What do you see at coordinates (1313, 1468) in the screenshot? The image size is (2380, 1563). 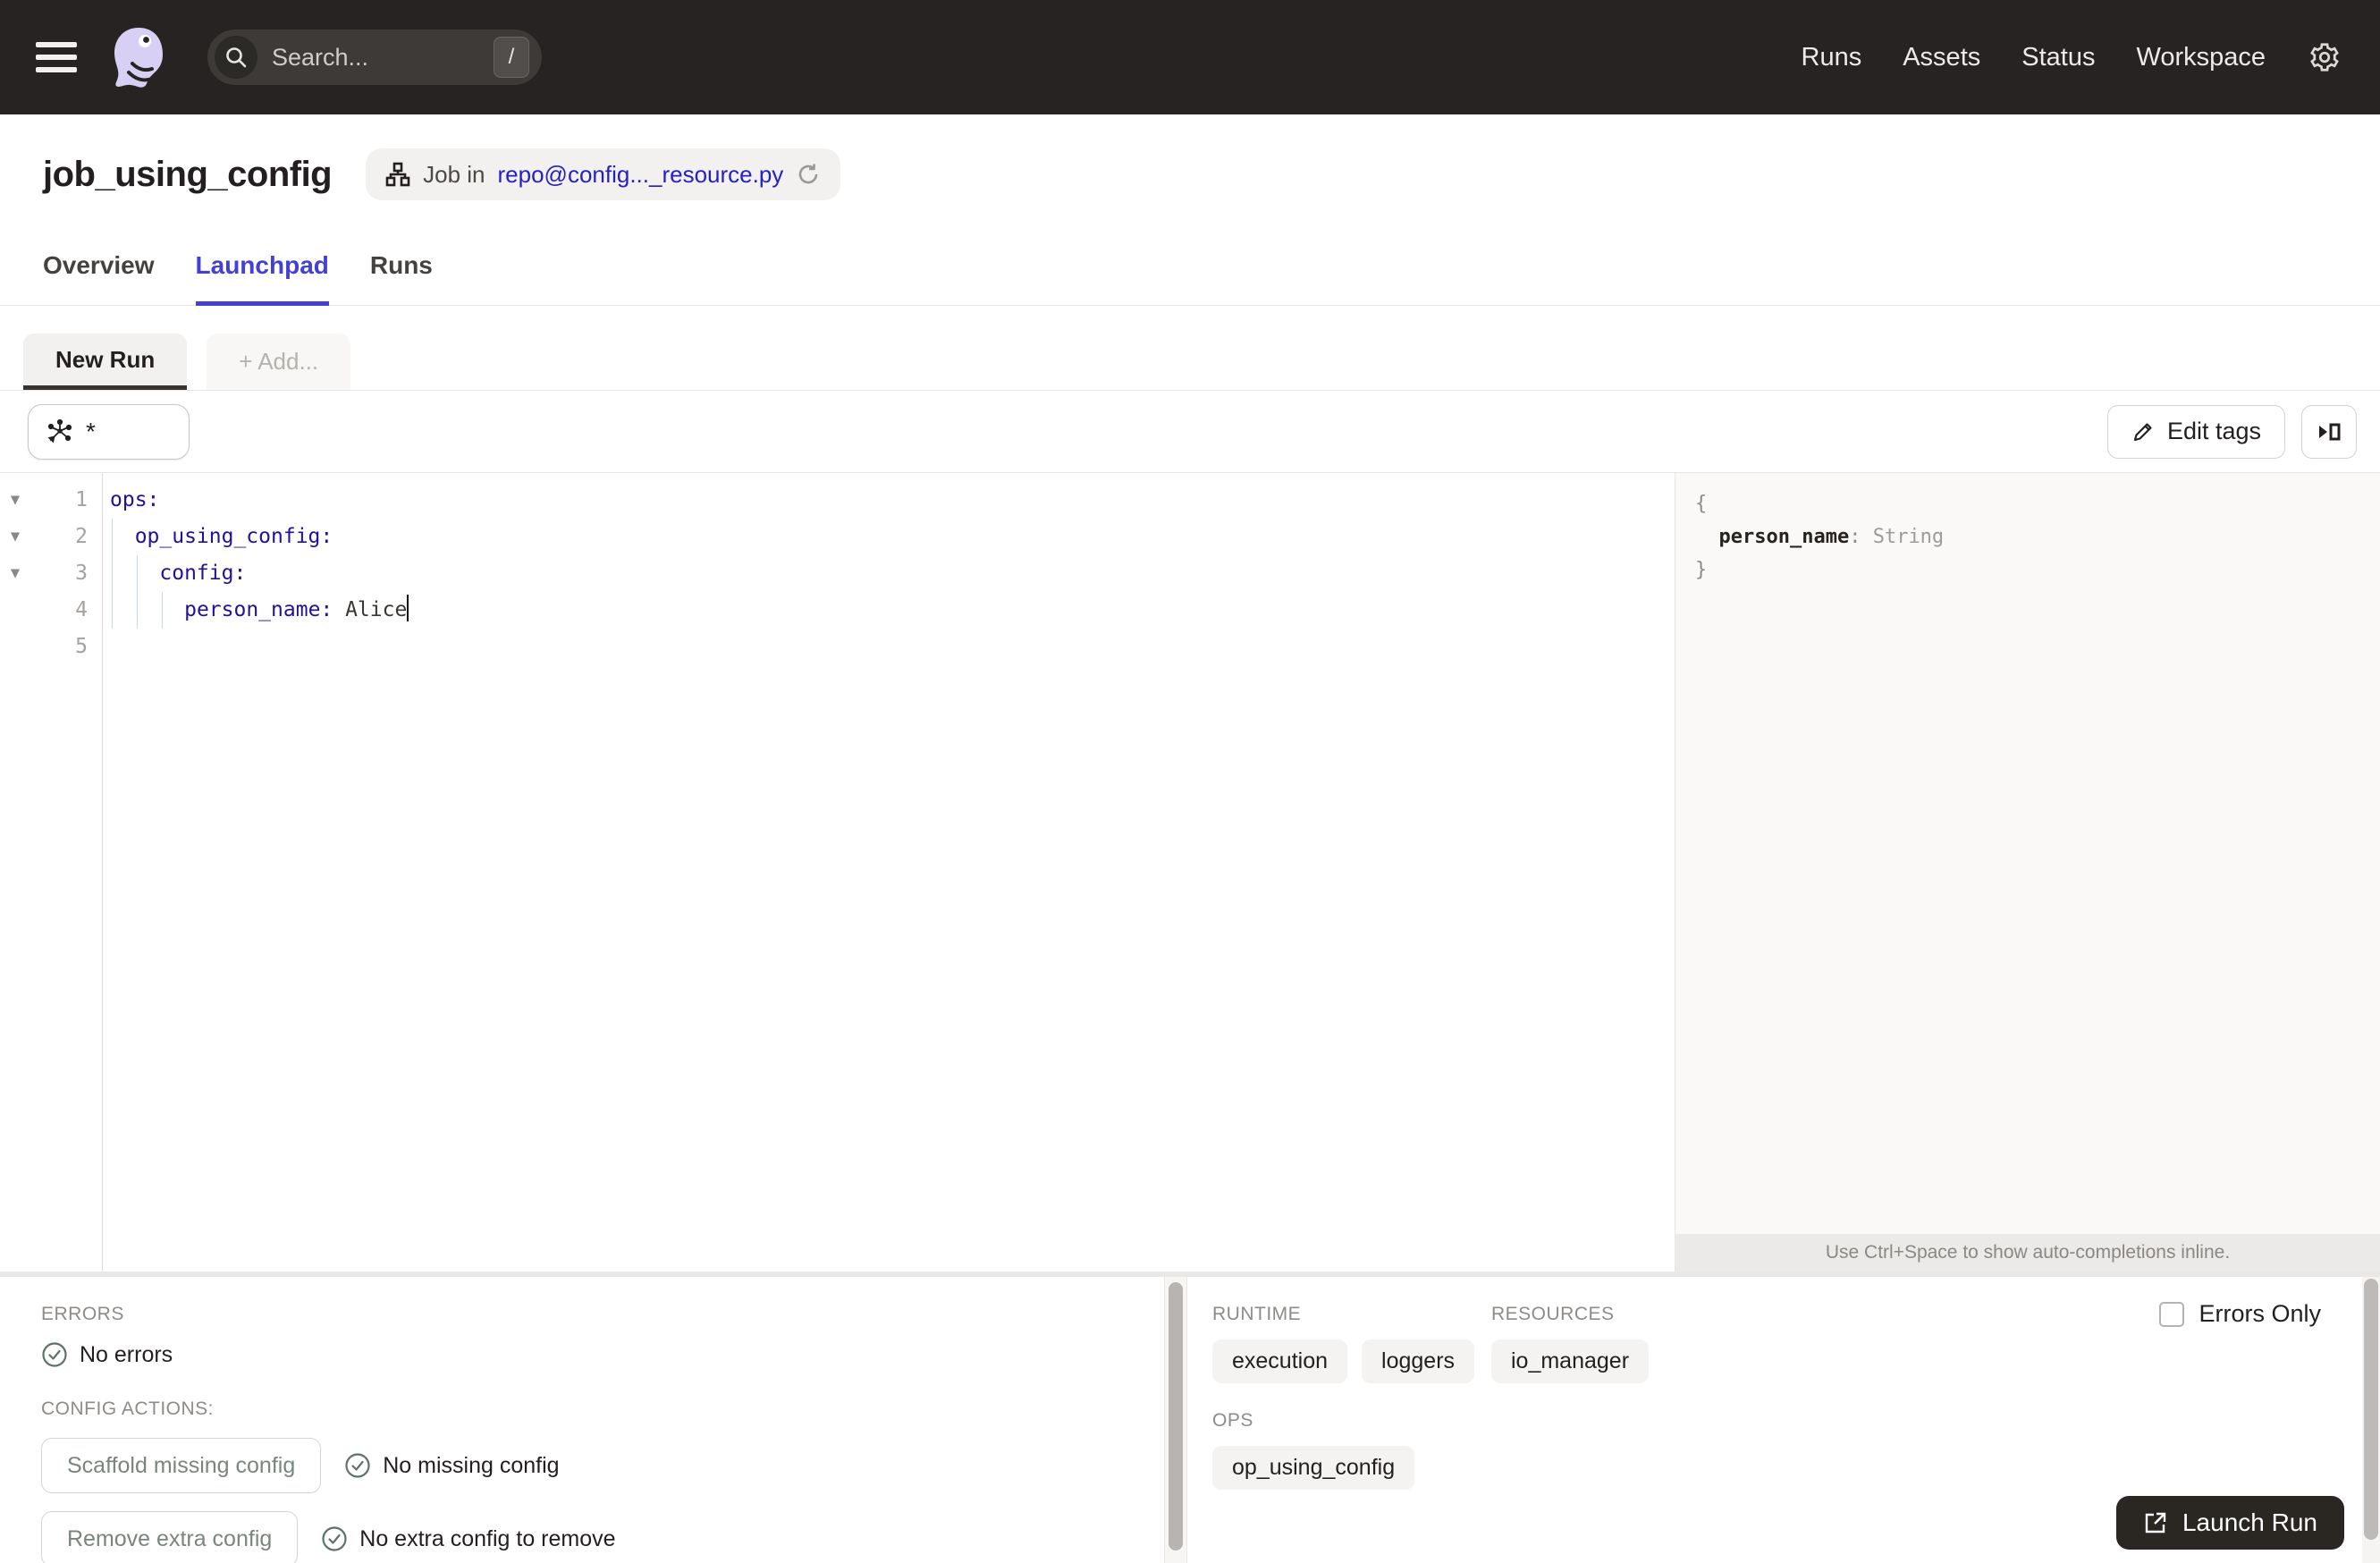 I see `op-tag: op_using_config` at bounding box center [1313, 1468].